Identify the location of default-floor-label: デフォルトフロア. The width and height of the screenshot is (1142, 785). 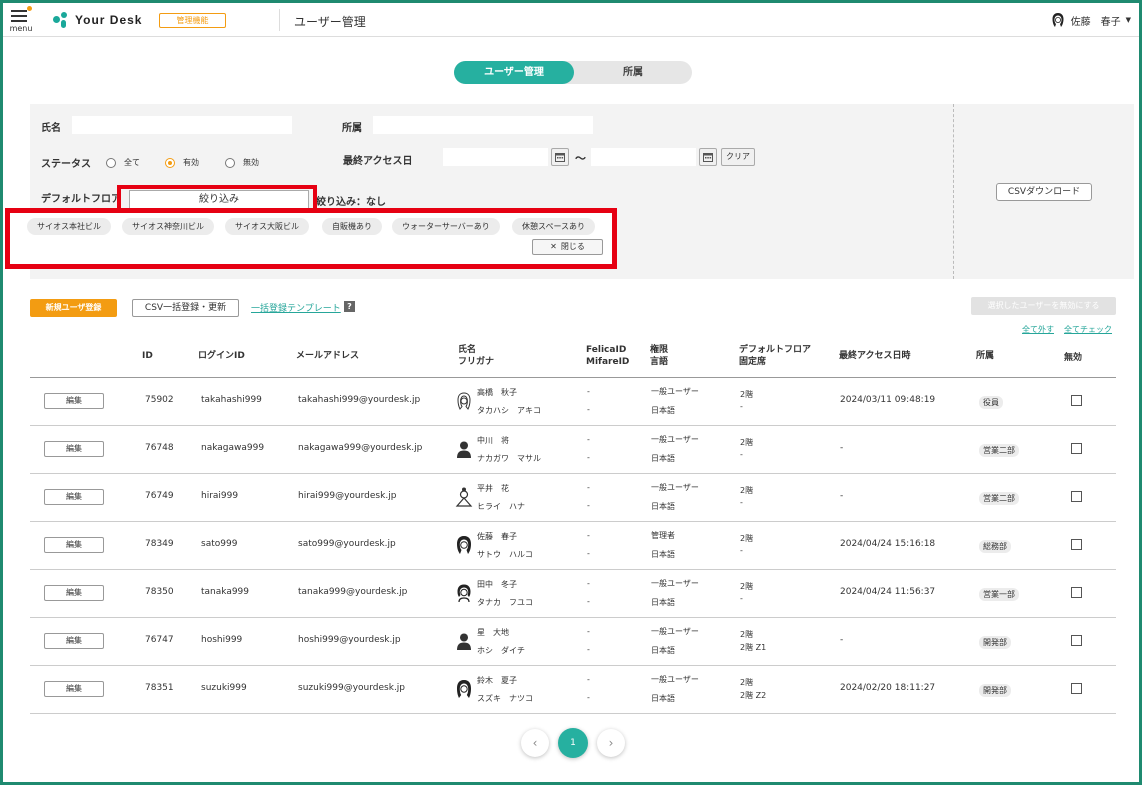
(81, 199).